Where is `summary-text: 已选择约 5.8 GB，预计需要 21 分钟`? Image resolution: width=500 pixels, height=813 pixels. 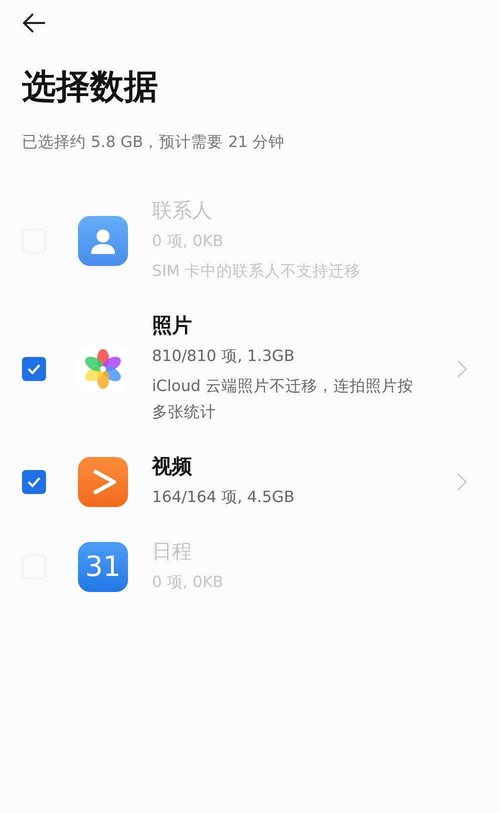 summary-text: 已选择约 5.8 GB，预计需要 21 分钟 is located at coordinates (154, 142).